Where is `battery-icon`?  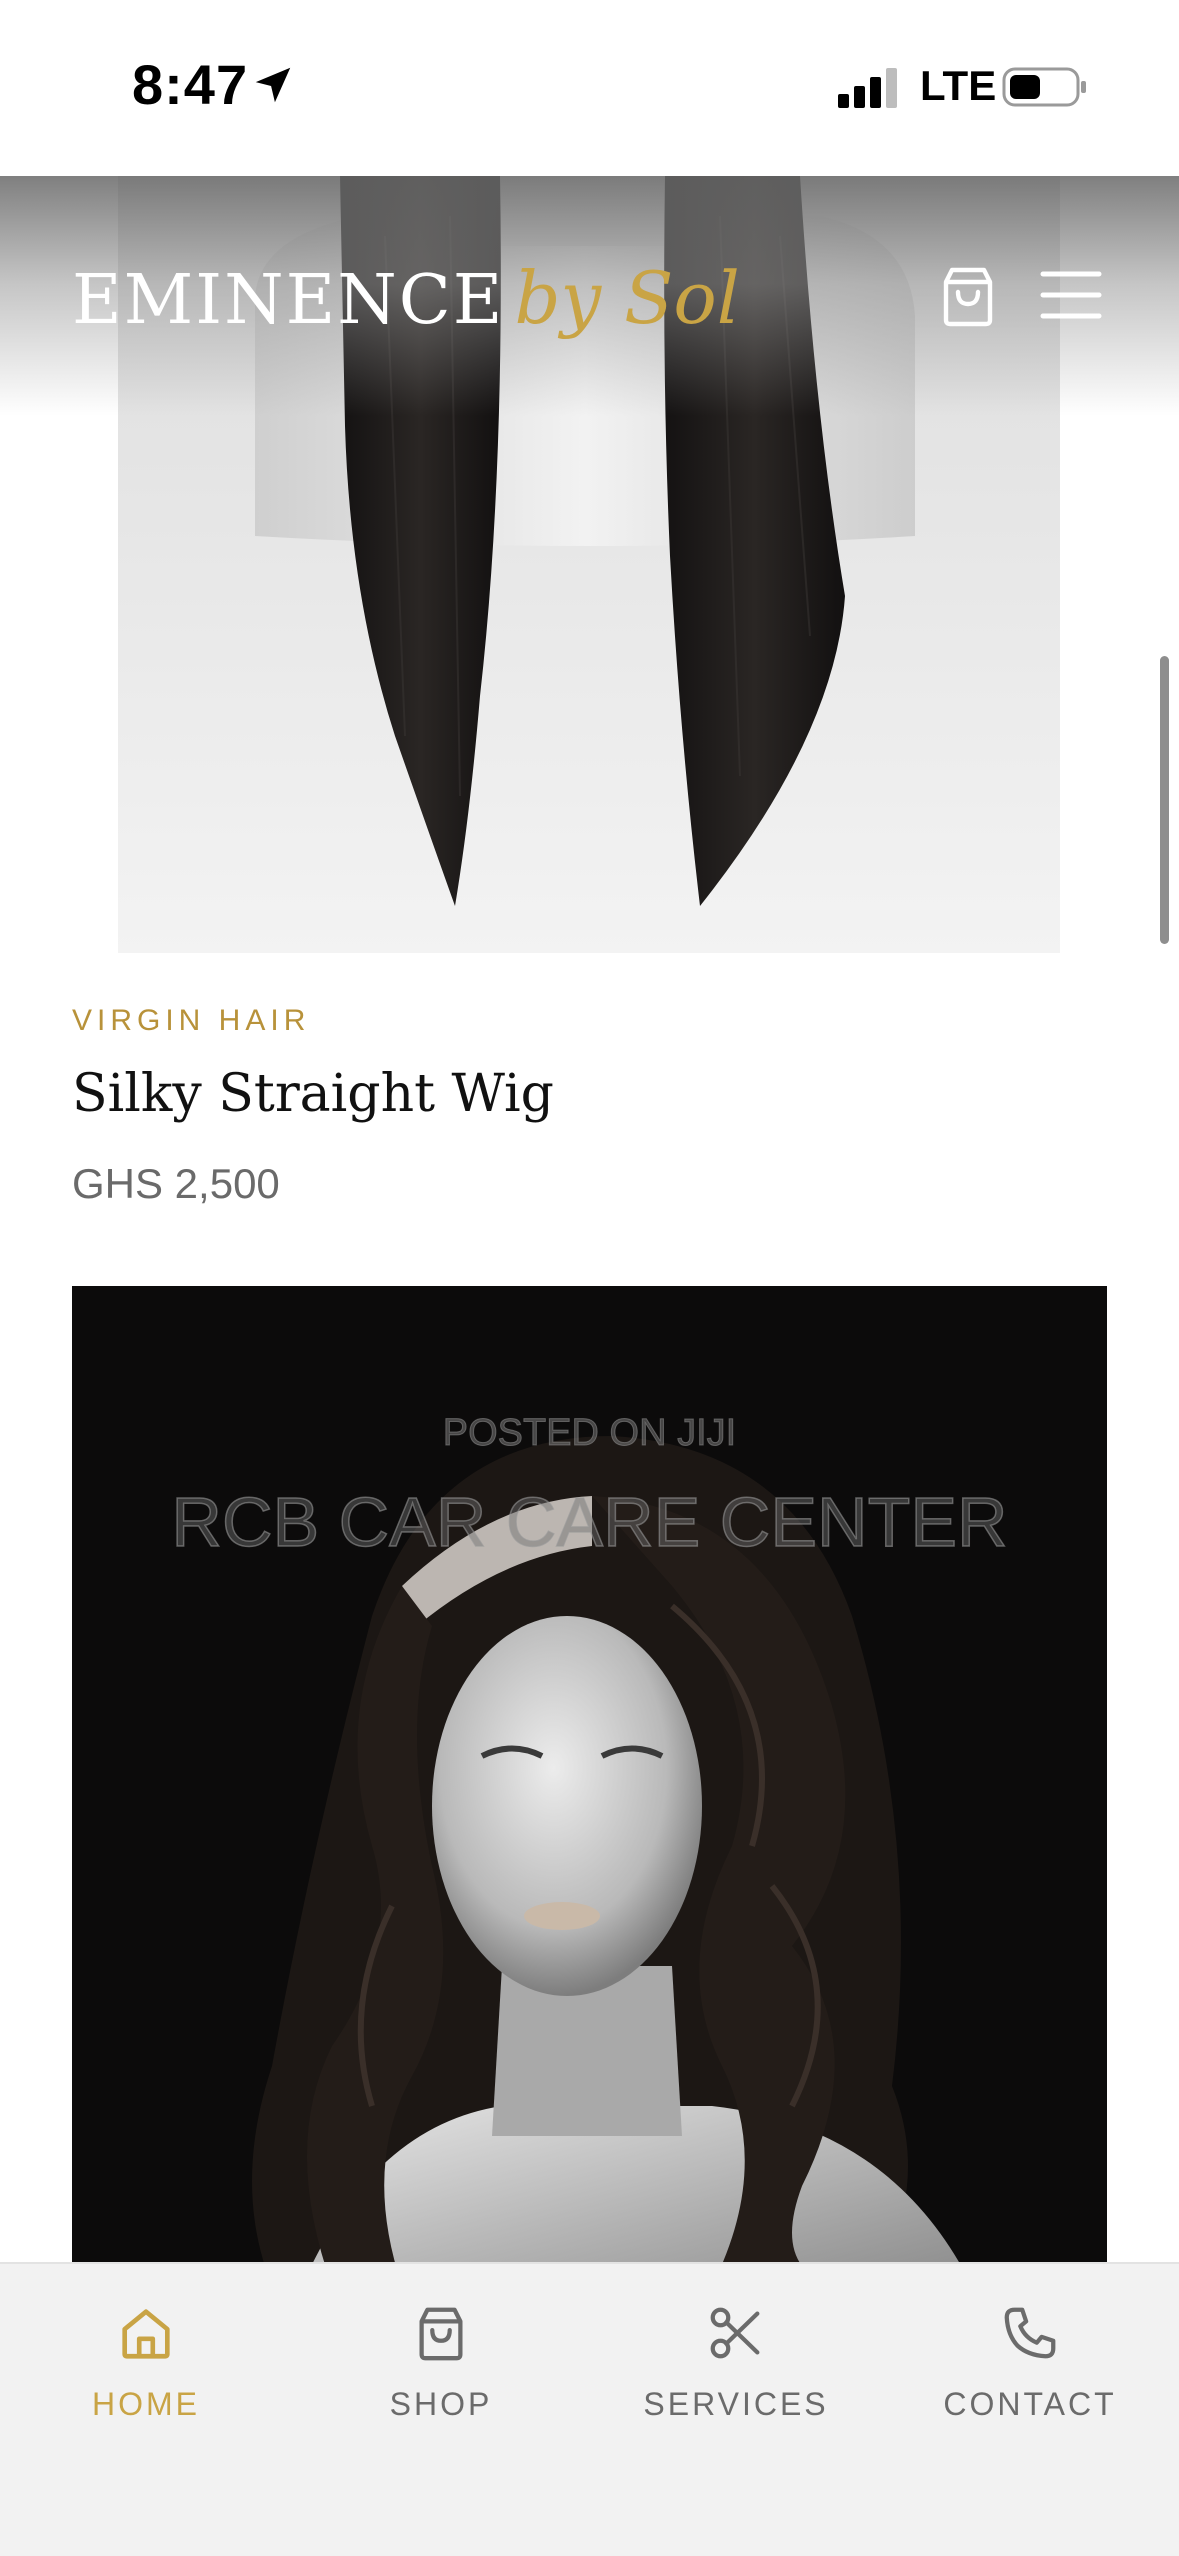 battery-icon is located at coordinates (1044, 87).